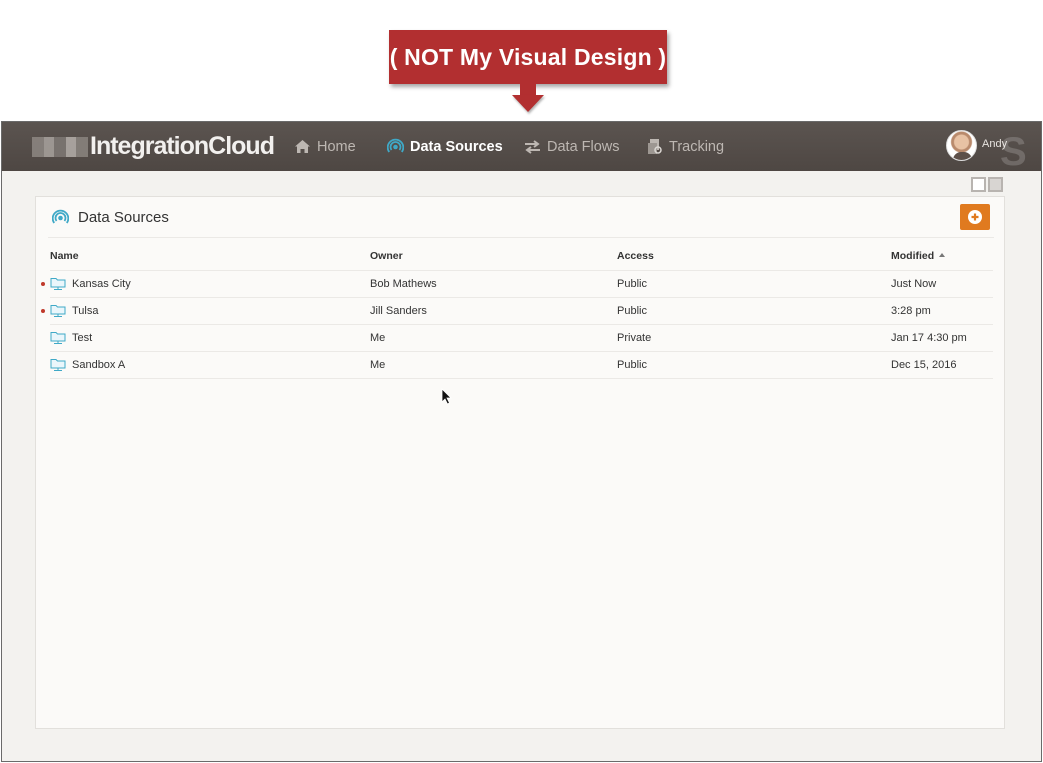  I want to click on annotation-callout: ( NOT My Visual Design ), so click(528, 57).